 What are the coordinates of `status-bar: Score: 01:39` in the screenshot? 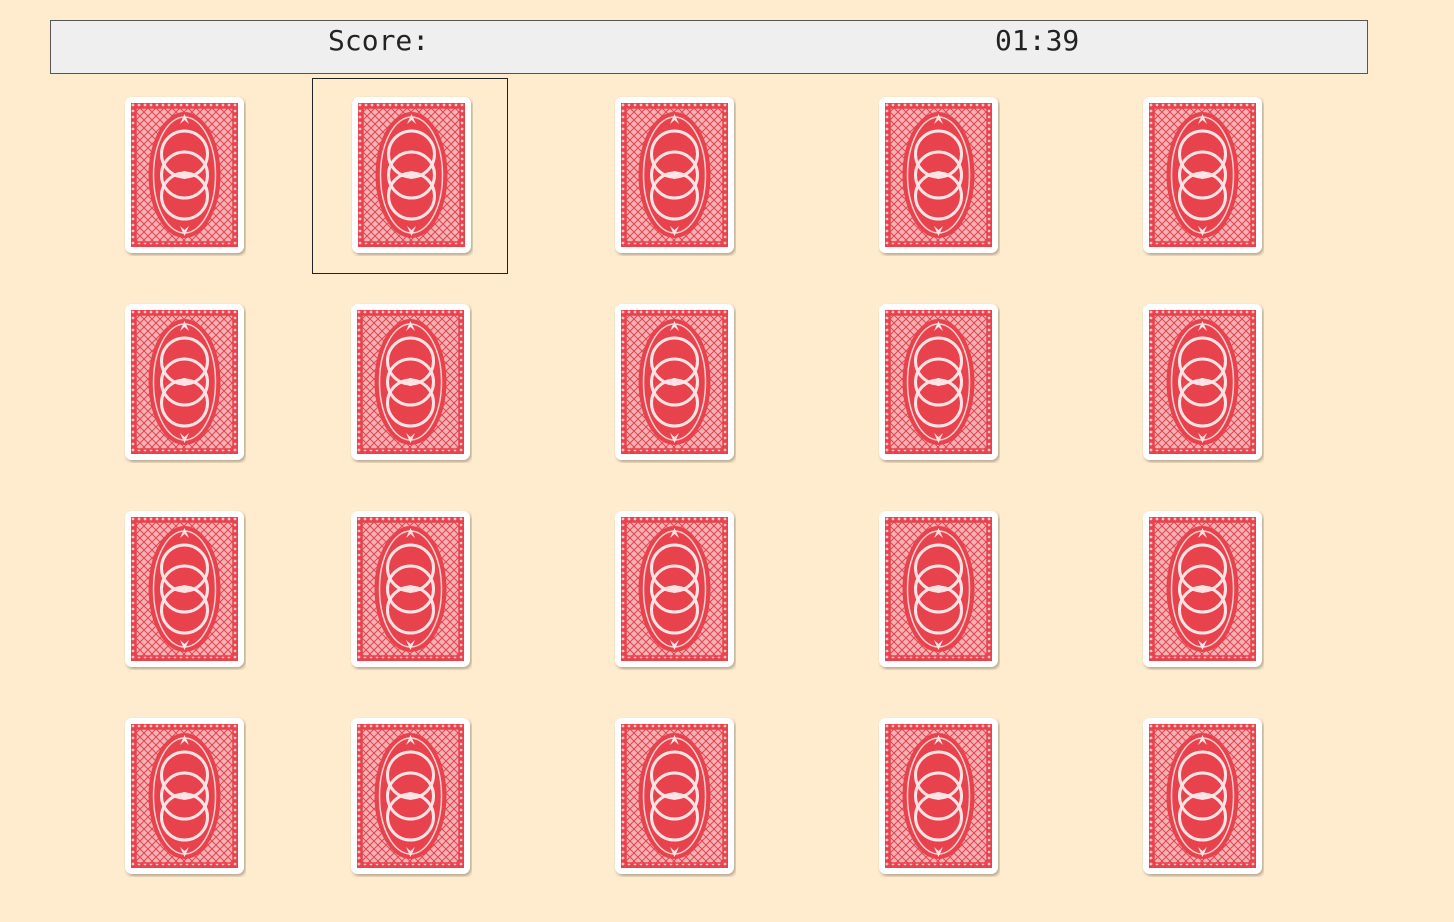 It's located at (709, 47).